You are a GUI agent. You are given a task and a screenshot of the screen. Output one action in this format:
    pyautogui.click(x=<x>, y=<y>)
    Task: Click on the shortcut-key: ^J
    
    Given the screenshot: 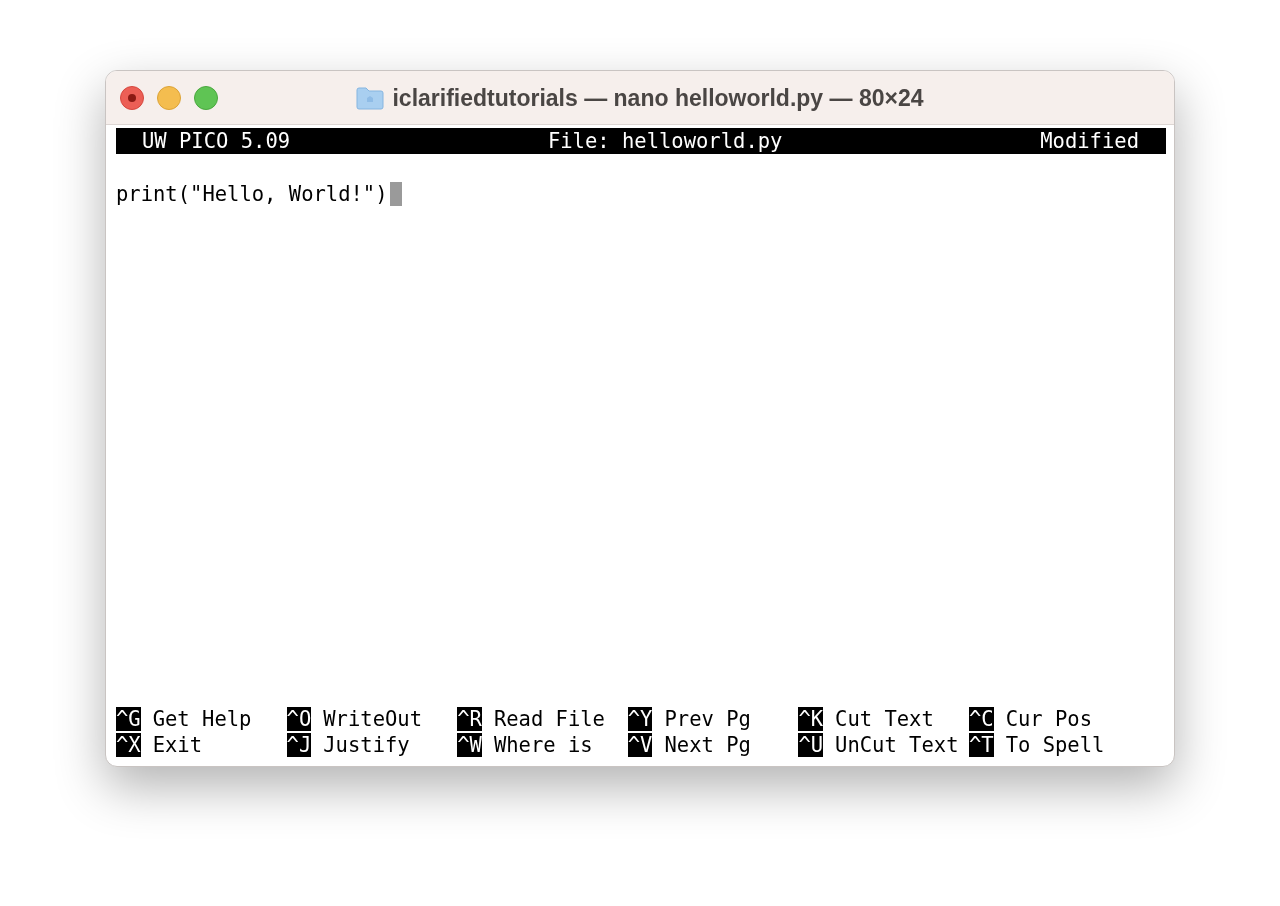 What is the action you would take?
    pyautogui.click(x=299, y=744)
    